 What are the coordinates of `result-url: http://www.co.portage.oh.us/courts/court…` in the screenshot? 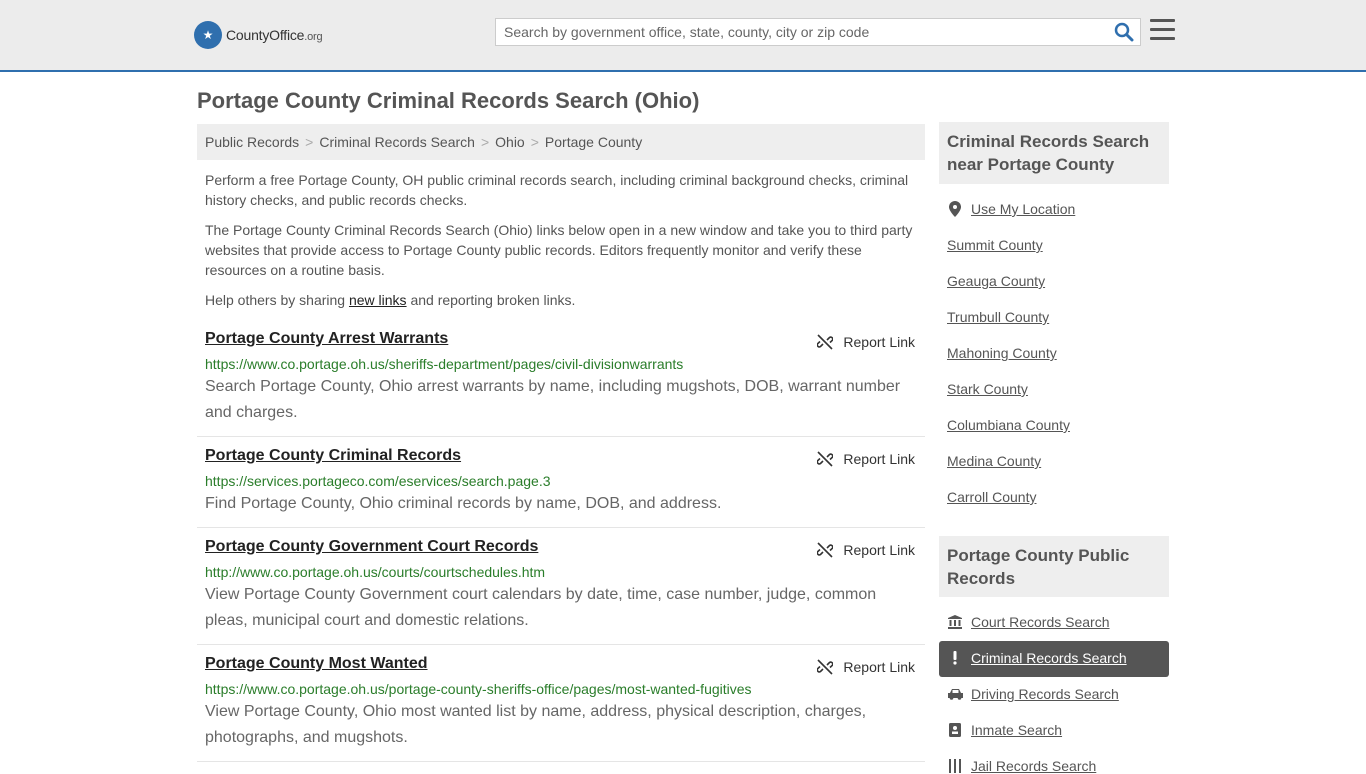 It's located at (375, 572).